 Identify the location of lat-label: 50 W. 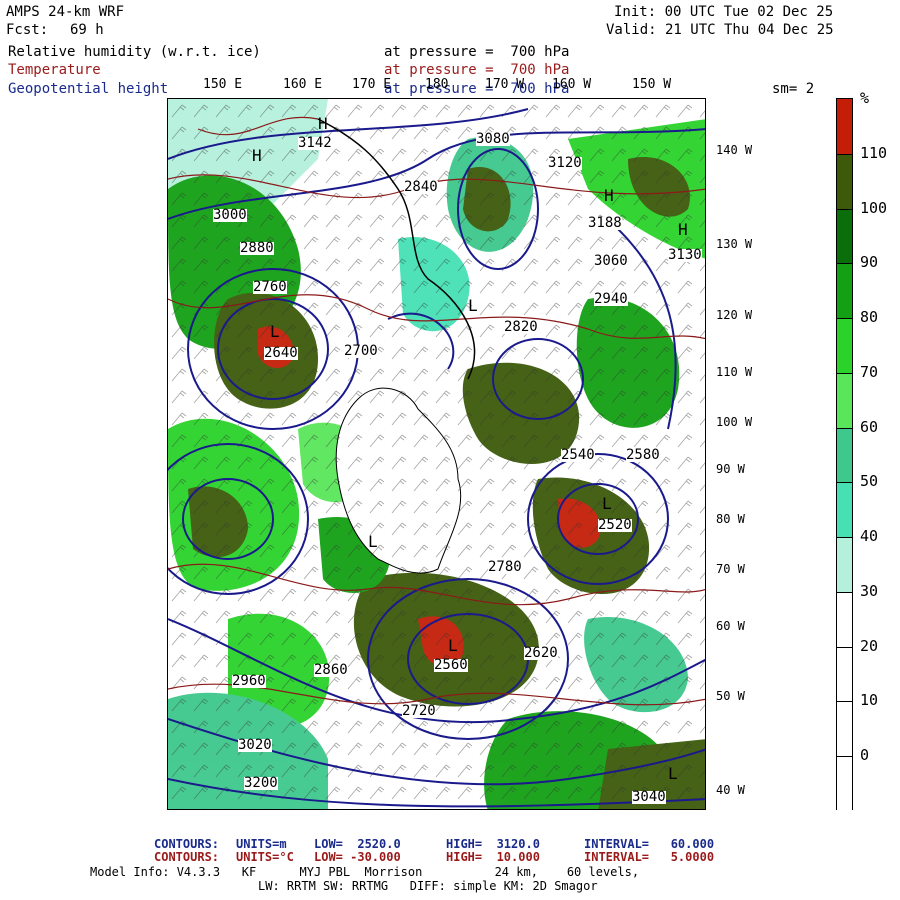
(730, 696).